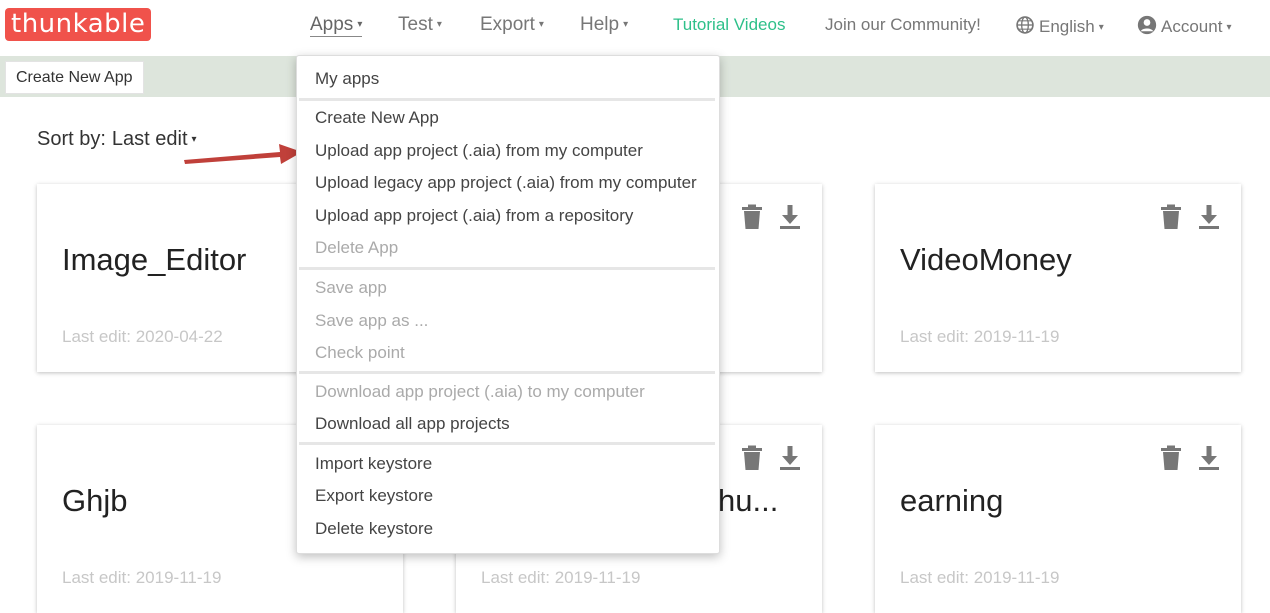 This screenshot has width=1270, height=613. I want to click on menu-item-download-all: Download all app projects, so click(412, 424).